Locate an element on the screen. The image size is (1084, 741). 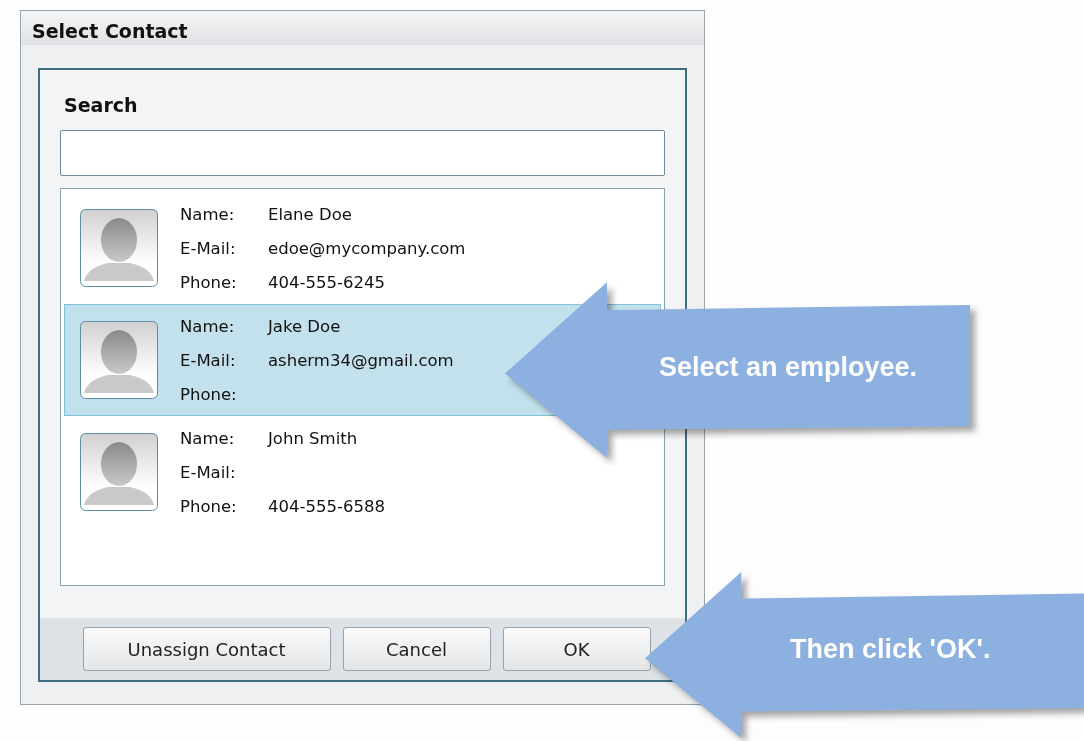
dialog-button: Unassign Contact is located at coordinates (206, 649).